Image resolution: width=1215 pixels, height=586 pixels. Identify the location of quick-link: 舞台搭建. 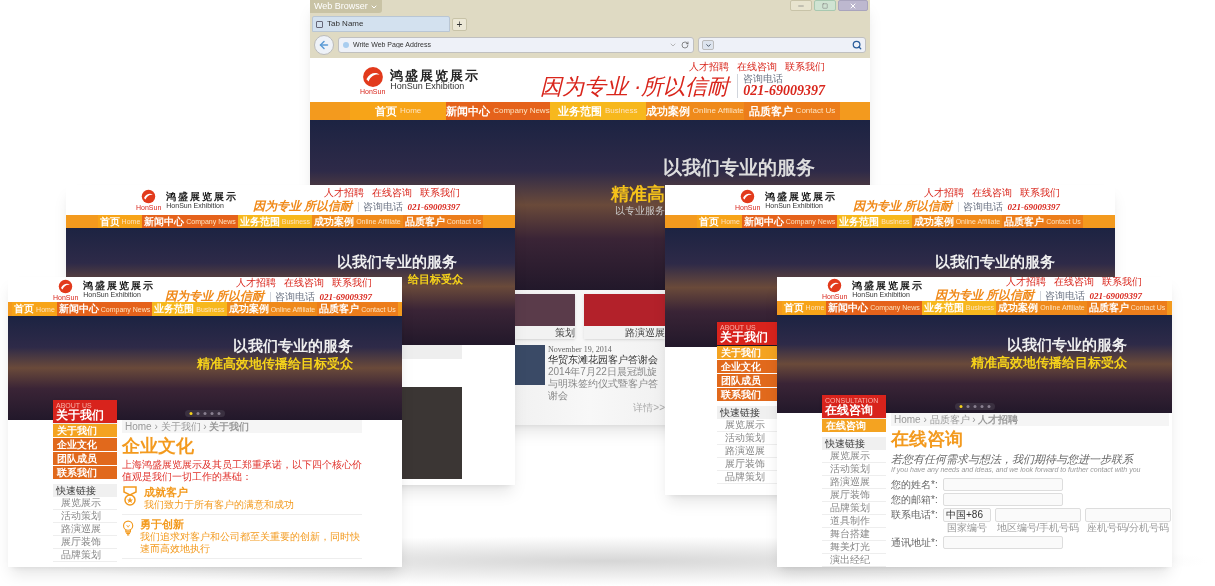
(854, 534).